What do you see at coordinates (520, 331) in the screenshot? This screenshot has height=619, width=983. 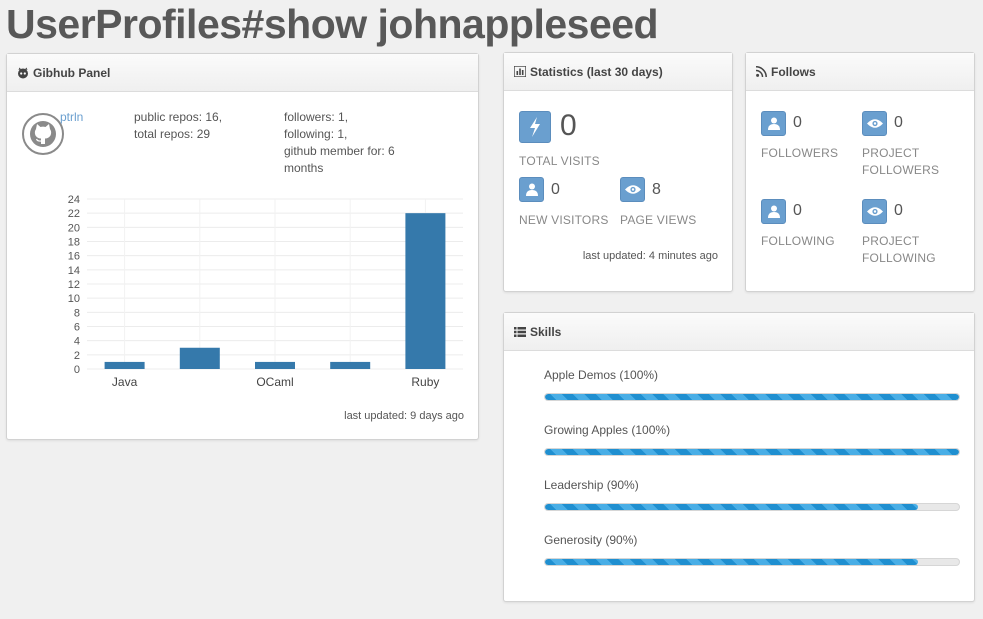 I see `list-icon` at bounding box center [520, 331].